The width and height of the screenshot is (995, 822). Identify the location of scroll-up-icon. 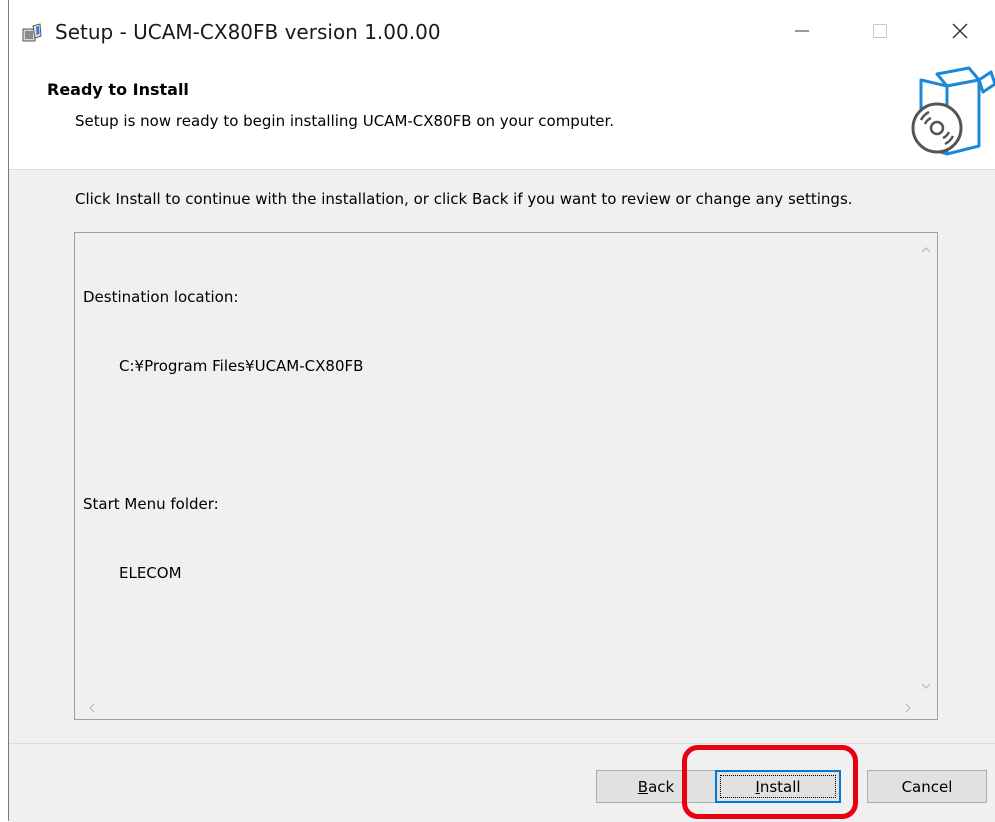
(926, 250).